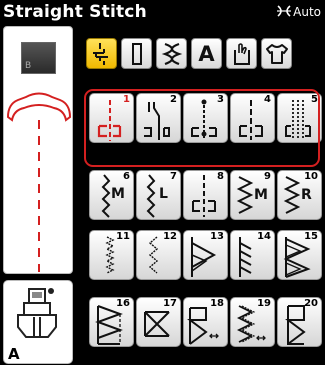 This screenshot has width=325, height=365. I want to click on stitch-number: 13, so click(217, 236).